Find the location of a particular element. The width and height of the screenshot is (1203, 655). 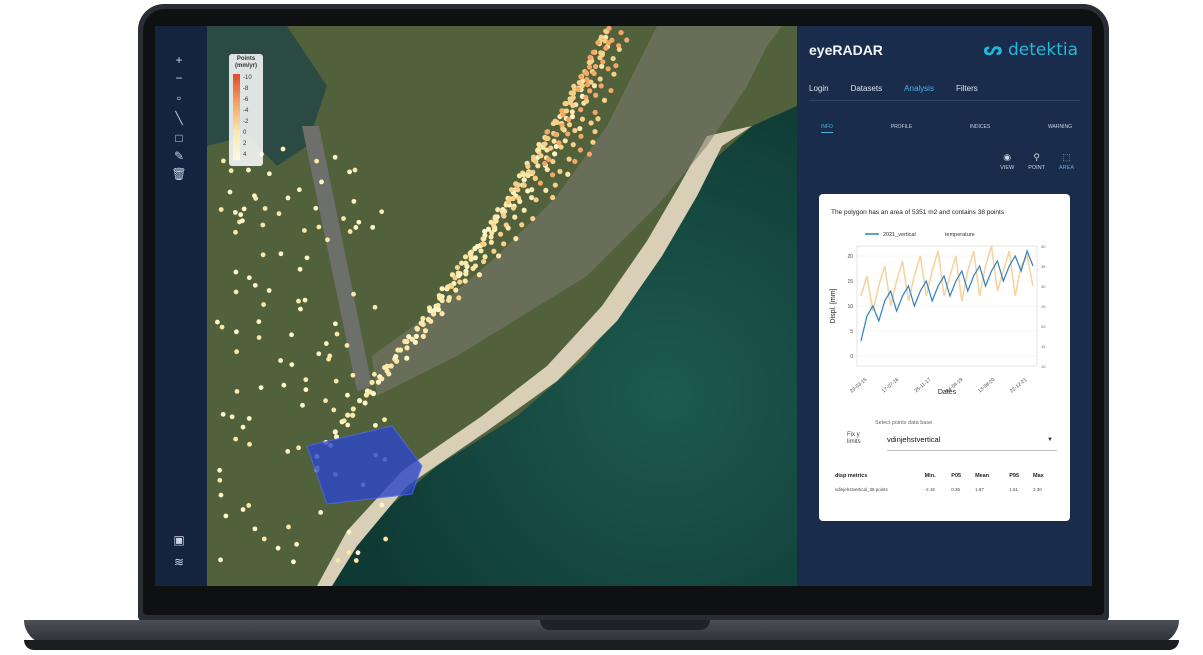

zoom-in-icon: + is located at coordinates (179, 60).